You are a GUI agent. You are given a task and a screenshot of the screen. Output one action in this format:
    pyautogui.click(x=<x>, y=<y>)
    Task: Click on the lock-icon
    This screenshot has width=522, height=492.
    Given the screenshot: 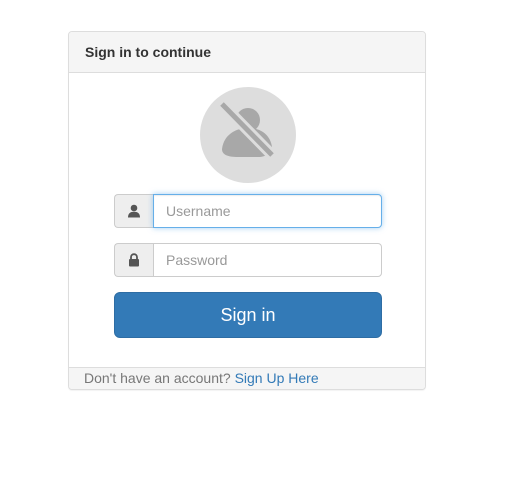 What is the action you would take?
    pyautogui.click(x=134, y=260)
    